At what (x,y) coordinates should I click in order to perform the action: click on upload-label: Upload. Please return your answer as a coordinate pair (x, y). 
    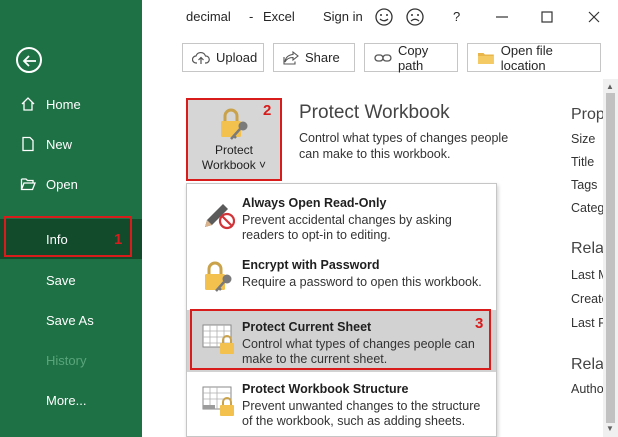
    Looking at the image, I should click on (237, 57).